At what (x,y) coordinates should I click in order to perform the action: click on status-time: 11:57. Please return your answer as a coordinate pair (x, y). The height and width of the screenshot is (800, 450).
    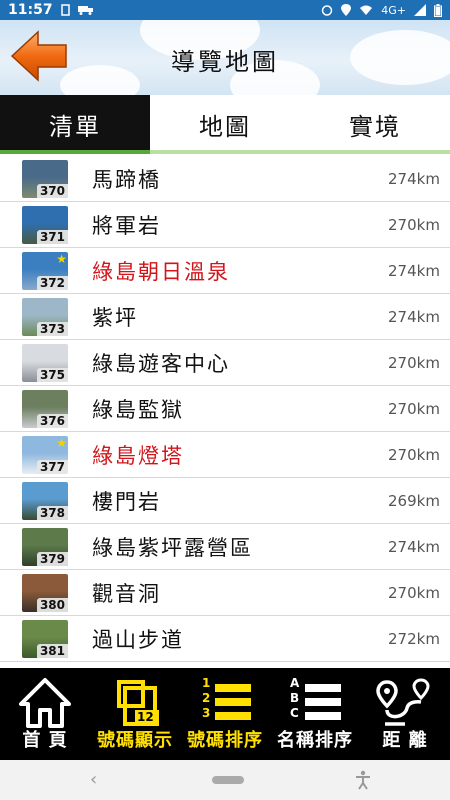
    Looking at the image, I should click on (30, 10).